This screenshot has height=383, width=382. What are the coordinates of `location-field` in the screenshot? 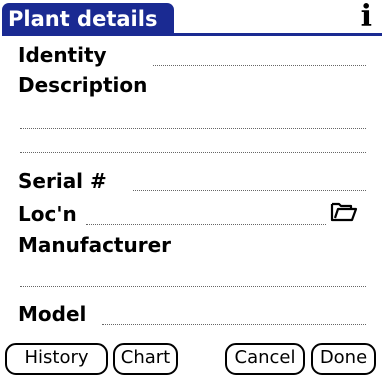 It's located at (206, 224).